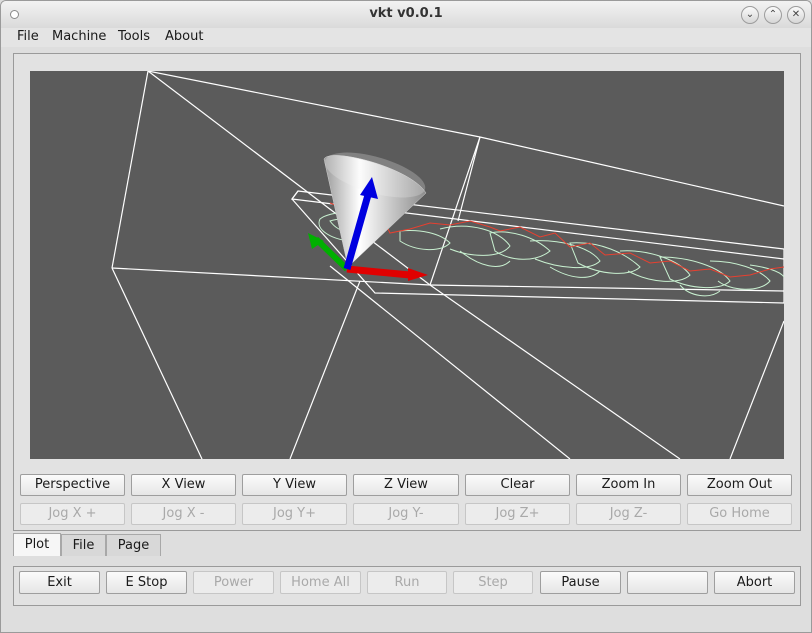 Image resolution: width=812 pixels, height=633 pixels. Describe the element at coordinates (146, 582) in the screenshot. I see `e-stop-button: E Stop` at that location.